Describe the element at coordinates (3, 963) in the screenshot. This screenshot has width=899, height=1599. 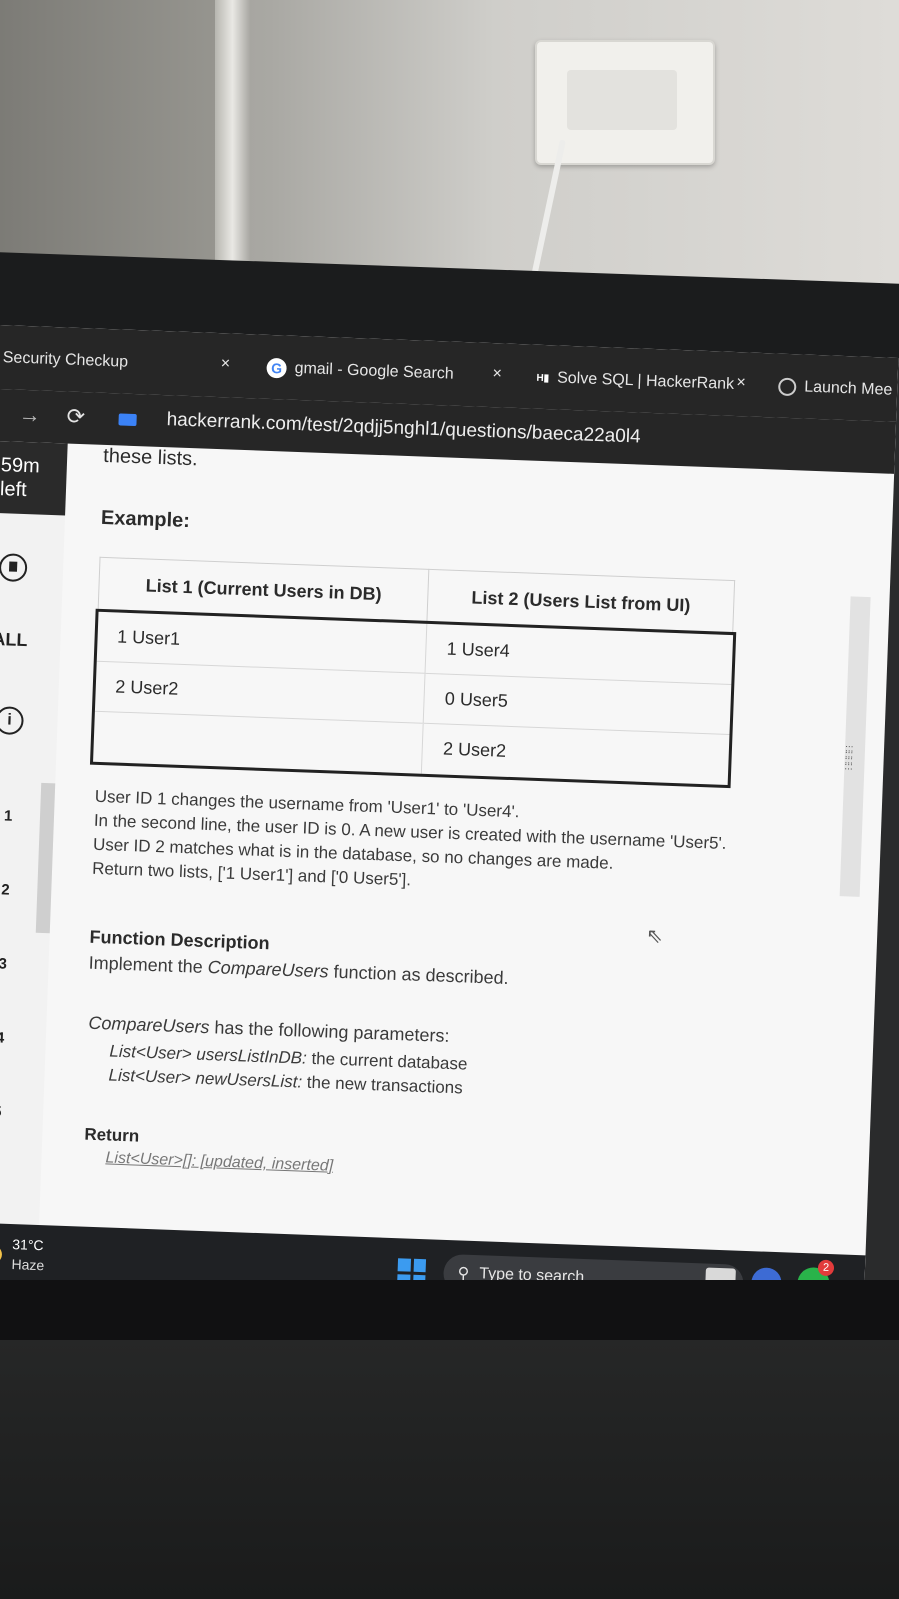
I see `question-3-button: 3` at that location.